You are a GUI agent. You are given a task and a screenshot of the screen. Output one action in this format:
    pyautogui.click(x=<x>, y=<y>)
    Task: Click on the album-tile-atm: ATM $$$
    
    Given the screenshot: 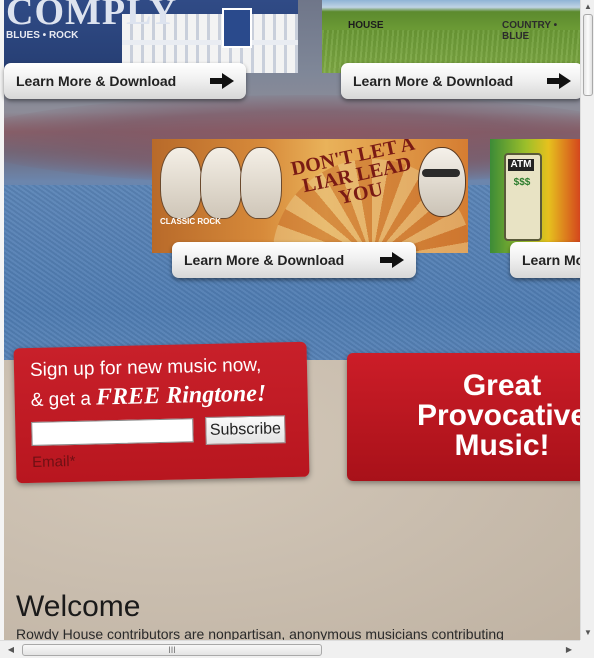 What is the action you would take?
    pyautogui.click(x=535, y=196)
    